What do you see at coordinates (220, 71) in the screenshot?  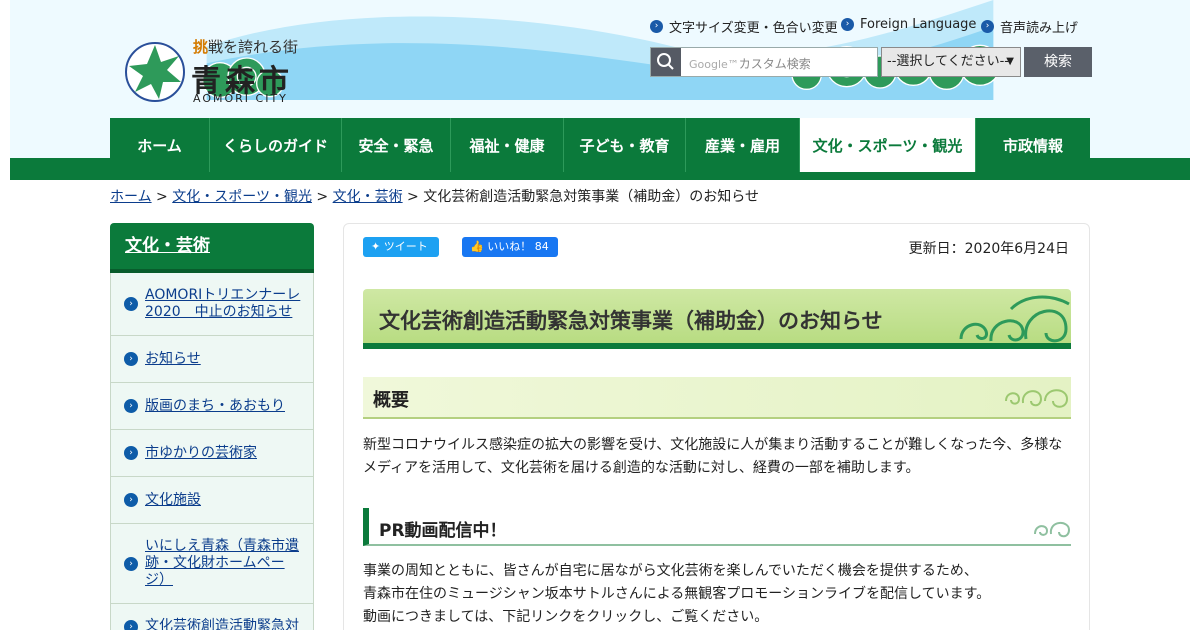 I see `site-logo: 挑戦を誇れる街 青森市 AOMORI CITY` at bounding box center [220, 71].